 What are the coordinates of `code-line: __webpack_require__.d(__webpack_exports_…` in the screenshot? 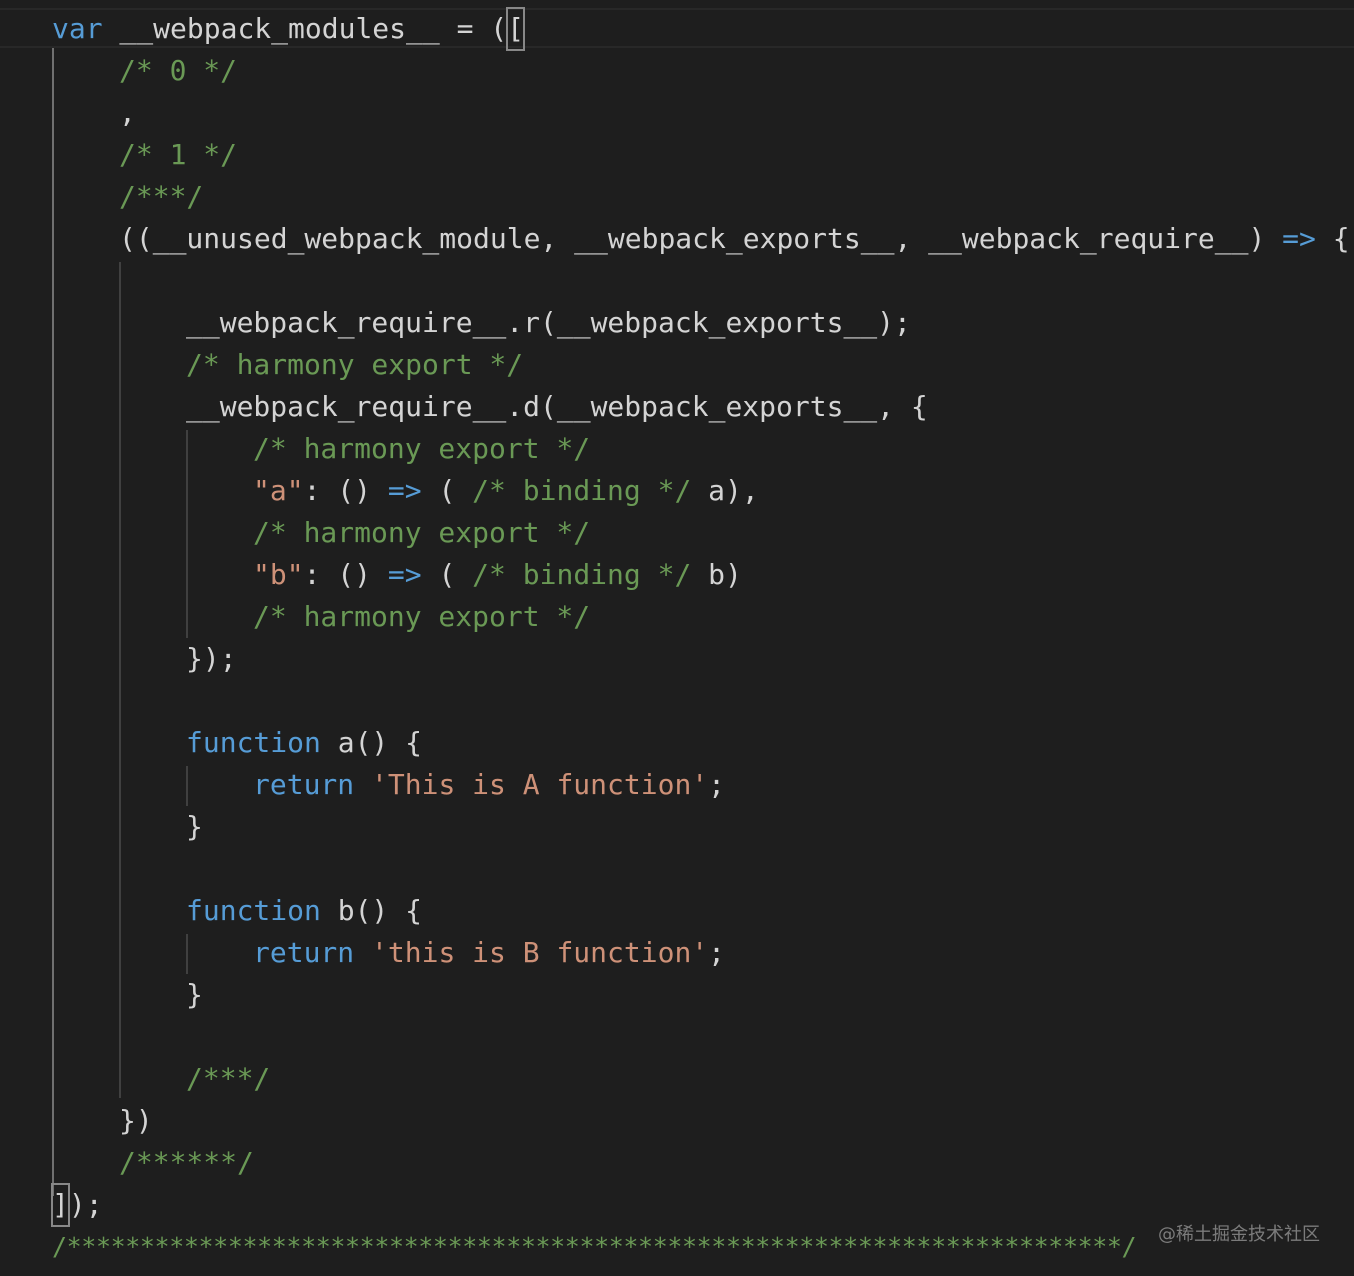 It's located at (557, 407).